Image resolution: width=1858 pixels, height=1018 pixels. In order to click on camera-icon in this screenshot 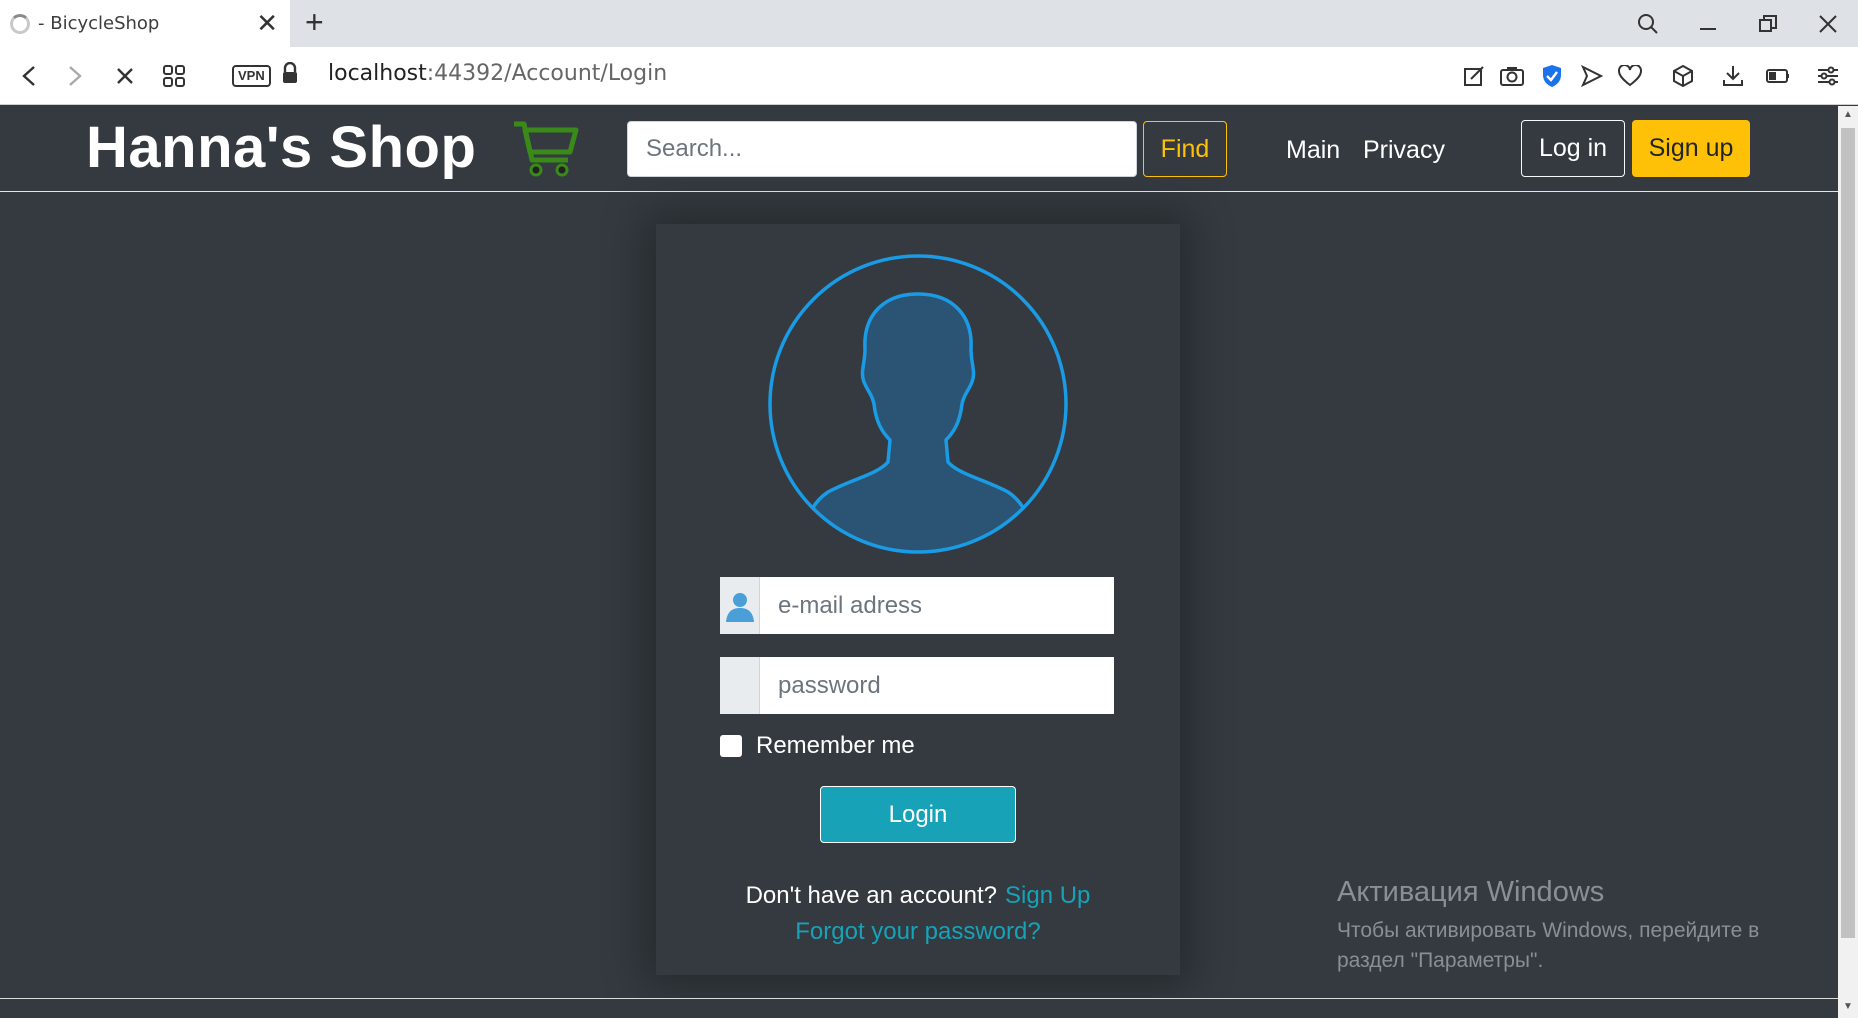, I will do `click(1512, 76)`.